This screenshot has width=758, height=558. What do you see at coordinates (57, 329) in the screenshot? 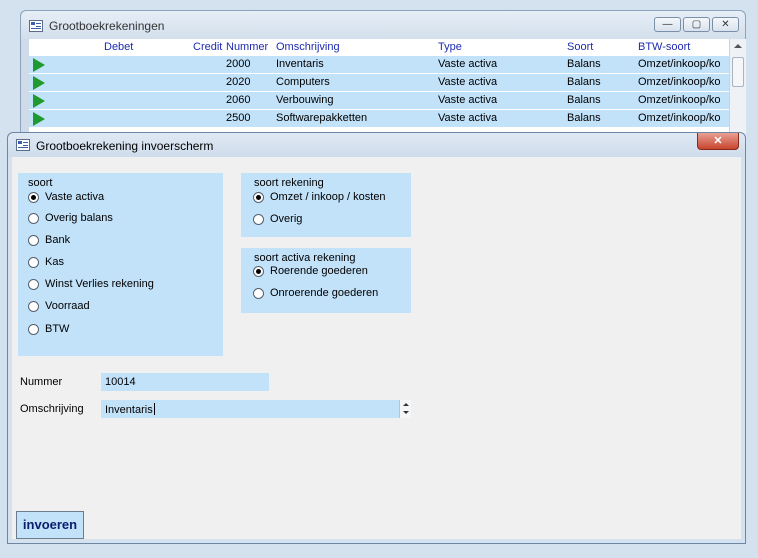
I see `radio-label: BTW` at bounding box center [57, 329].